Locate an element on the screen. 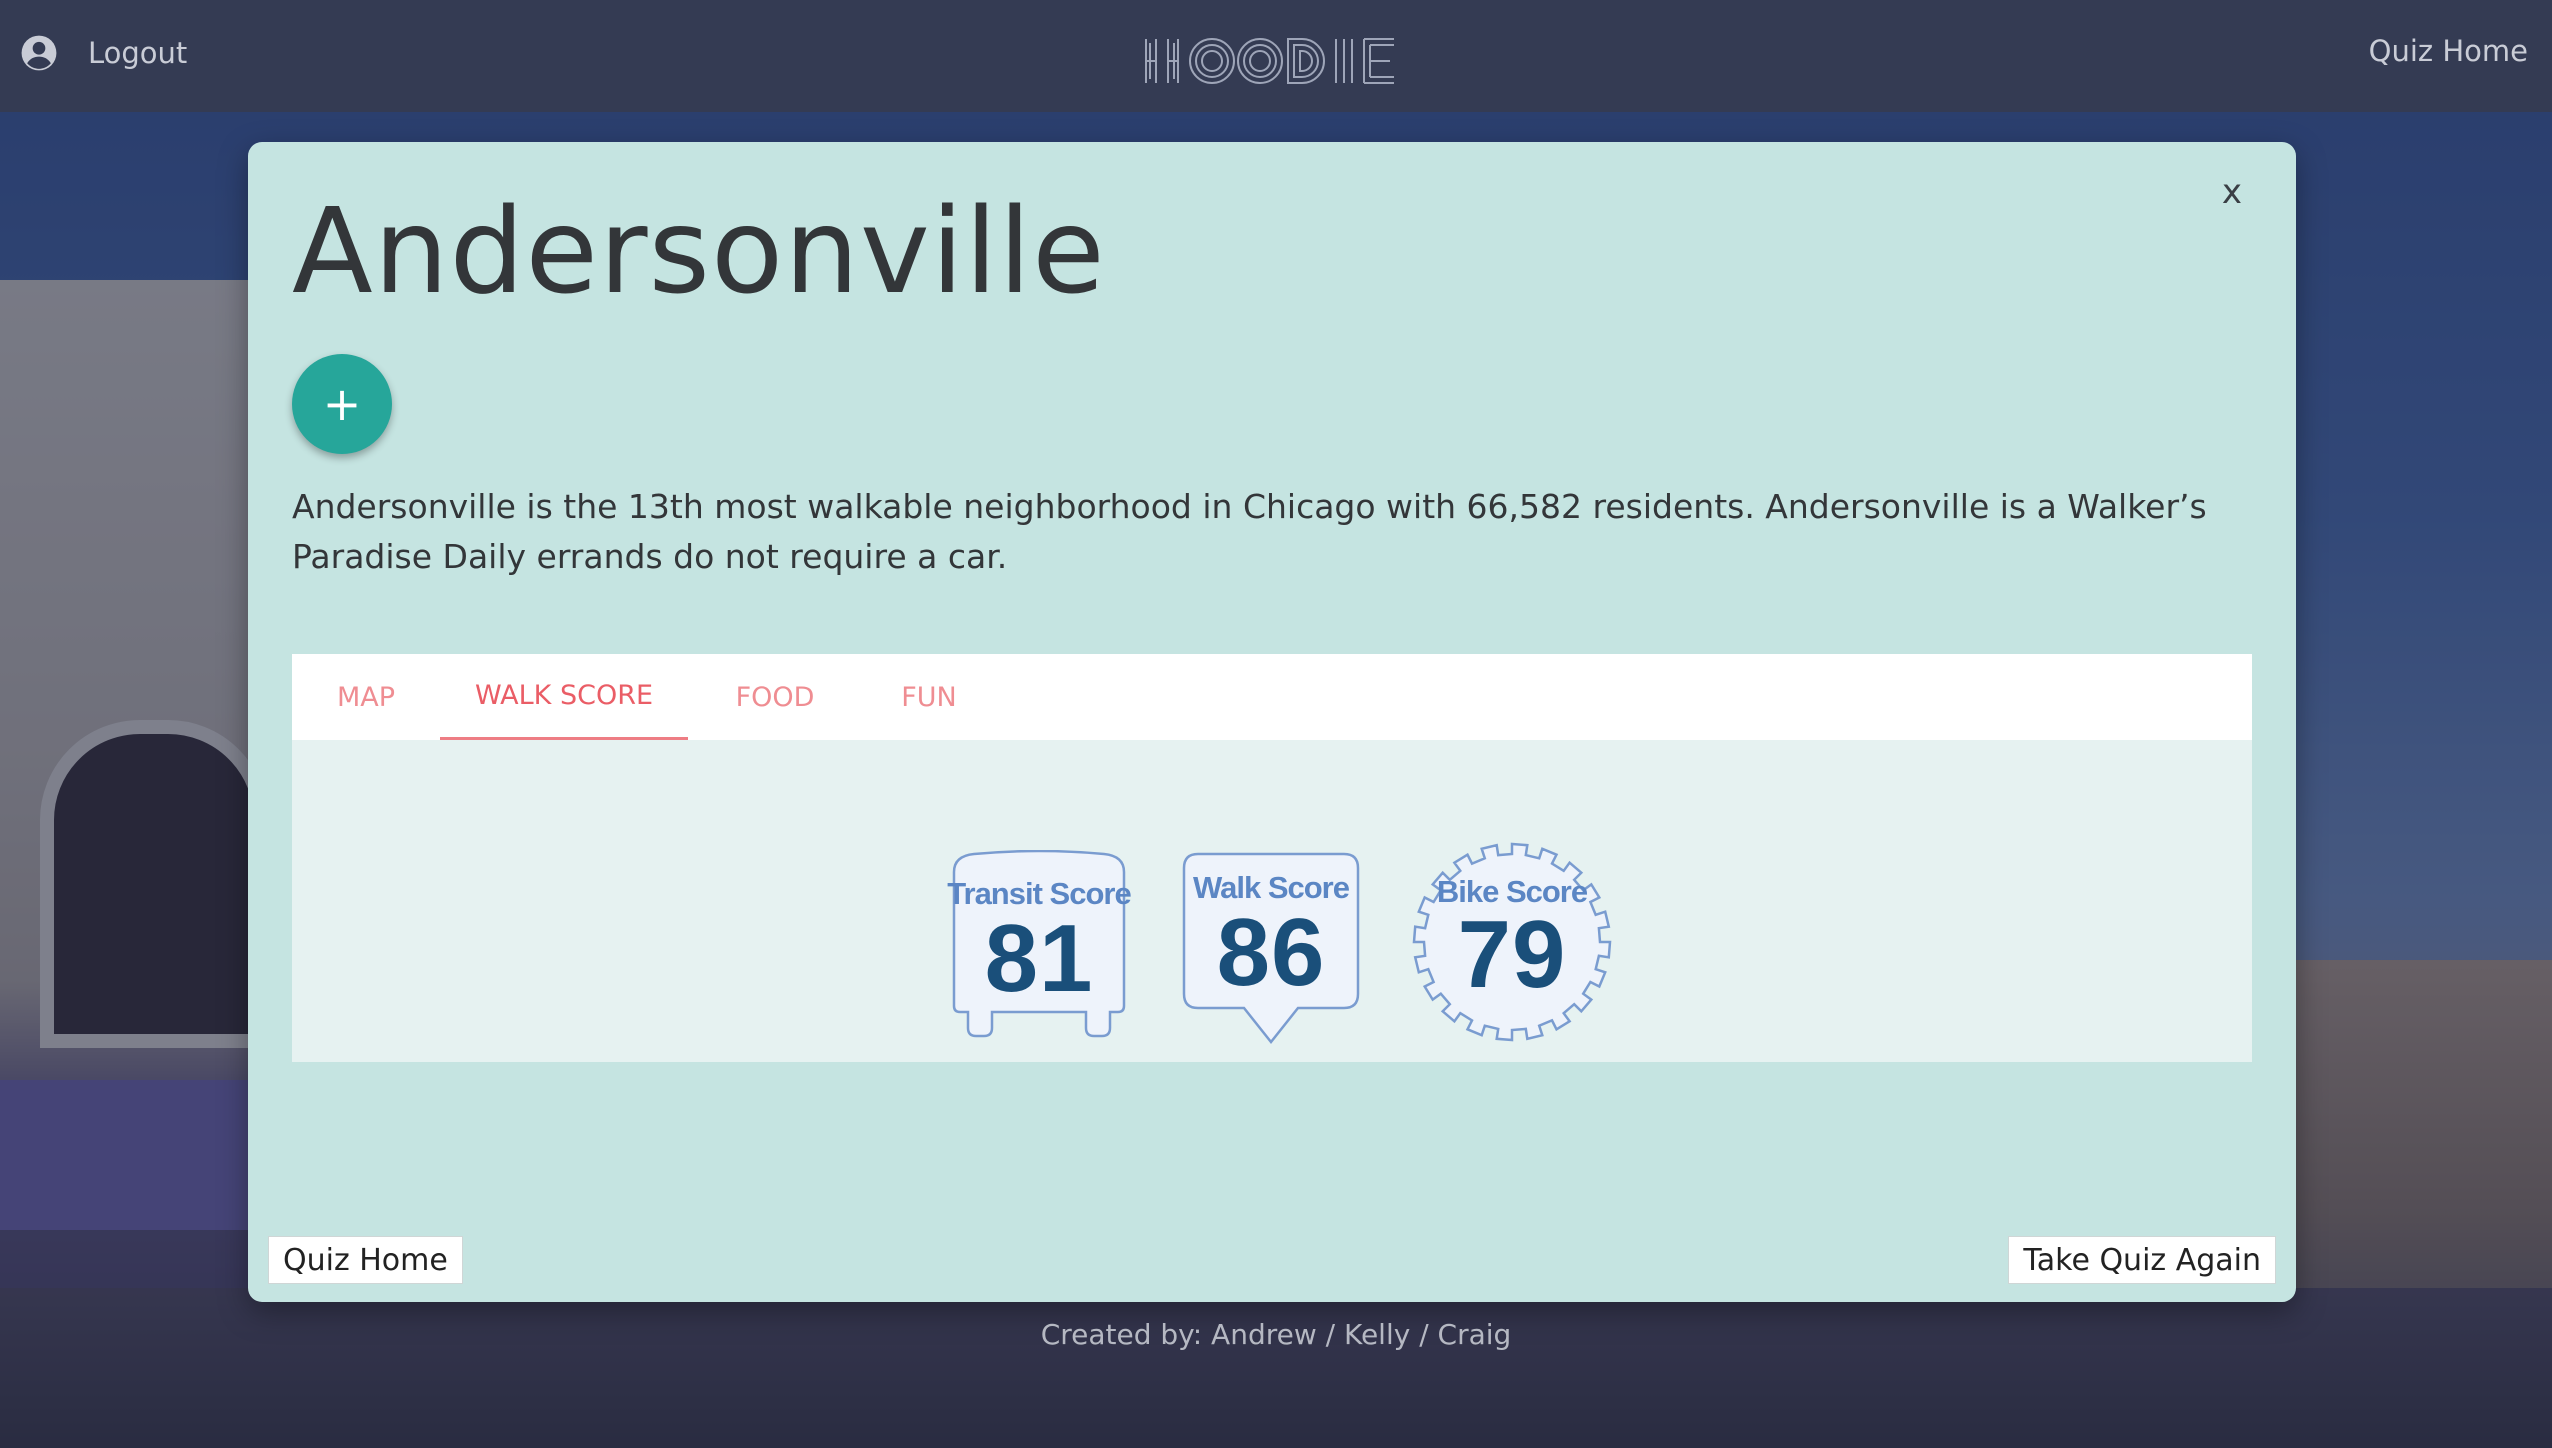 This screenshot has width=2552, height=1448. add-button: + is located at coordinates (342, 404).